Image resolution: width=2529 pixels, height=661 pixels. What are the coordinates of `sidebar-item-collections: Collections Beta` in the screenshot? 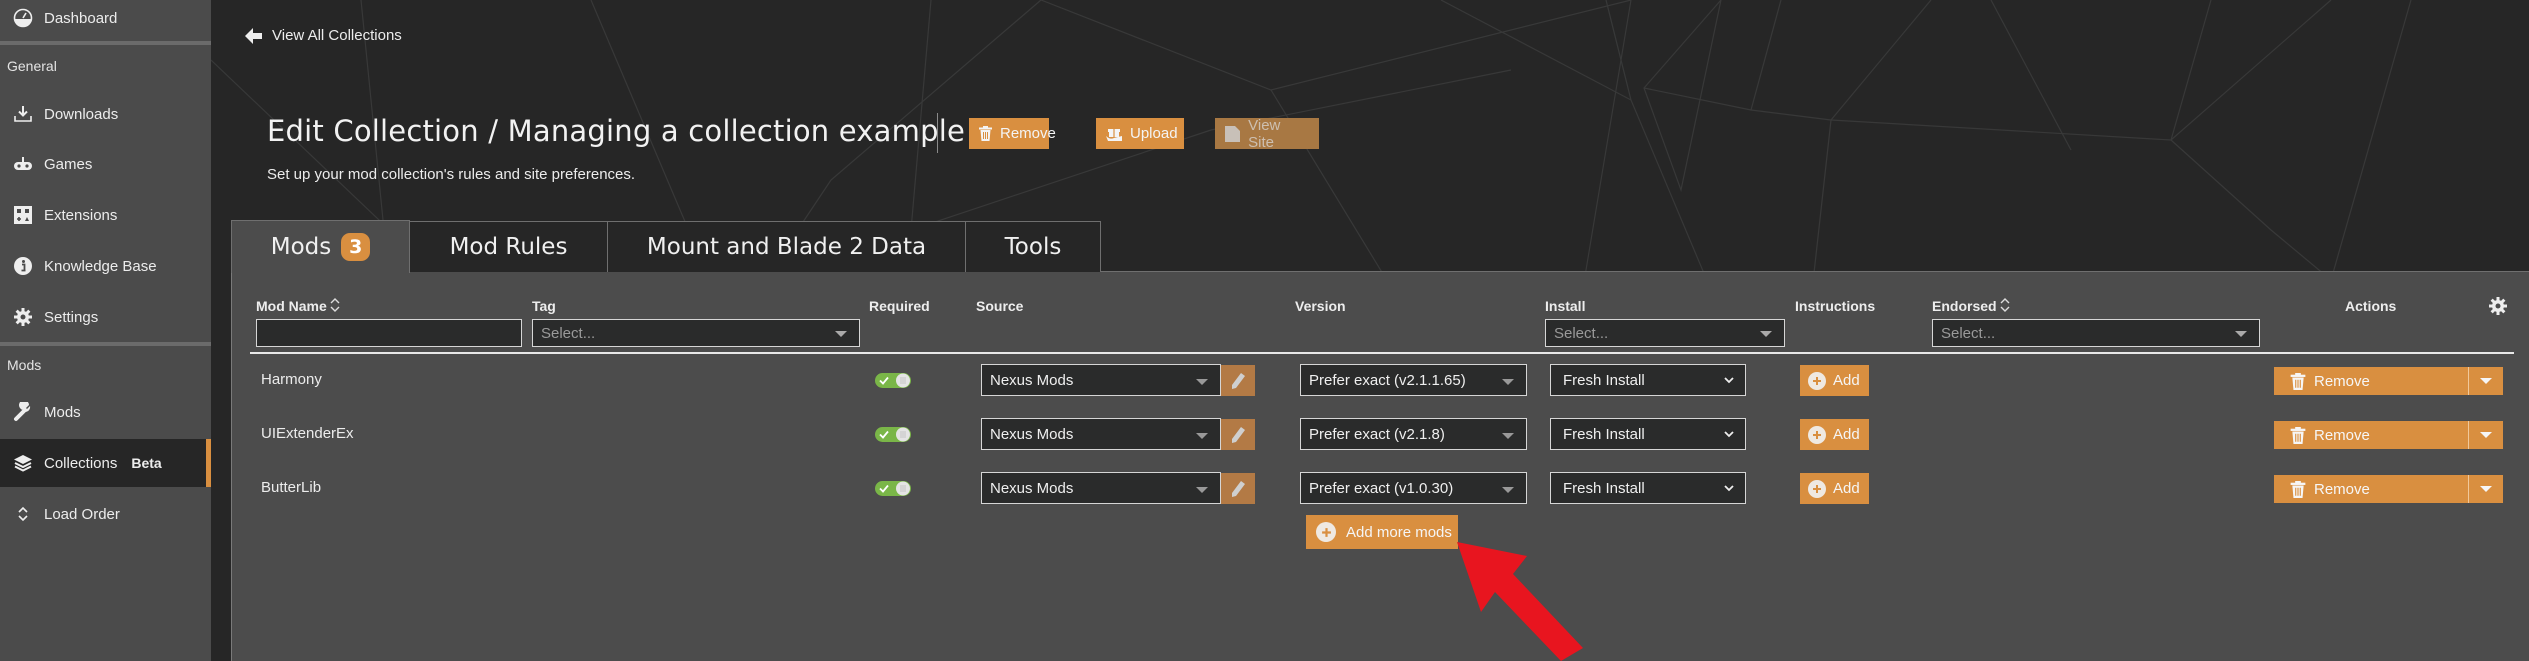 It's located at (105, 463).